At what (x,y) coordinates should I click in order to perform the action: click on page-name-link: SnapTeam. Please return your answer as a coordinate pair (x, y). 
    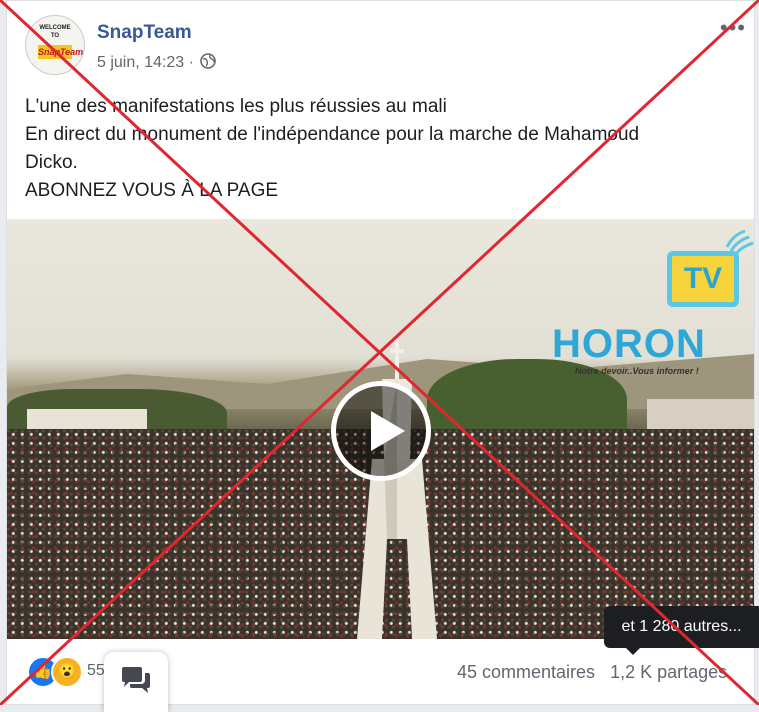
    Looking at the image, I should click on (144, 33).